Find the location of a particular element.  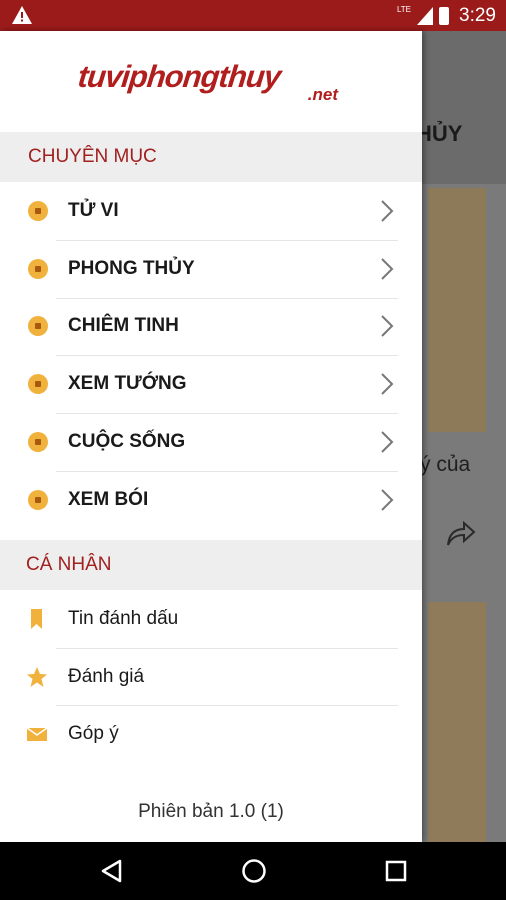

clock: 3:29 is located at coordinates (477, 15).